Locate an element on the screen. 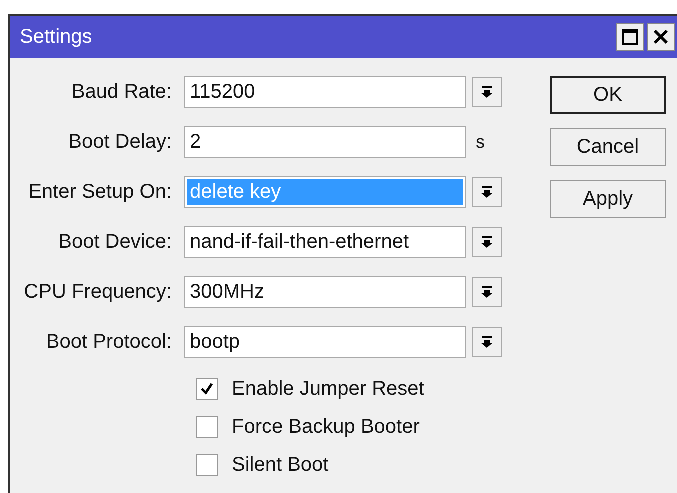 Image resolution: width=677 pixels, height=493 pixels. field-label: Boot Protocol: is located at coordinates (109, 342).